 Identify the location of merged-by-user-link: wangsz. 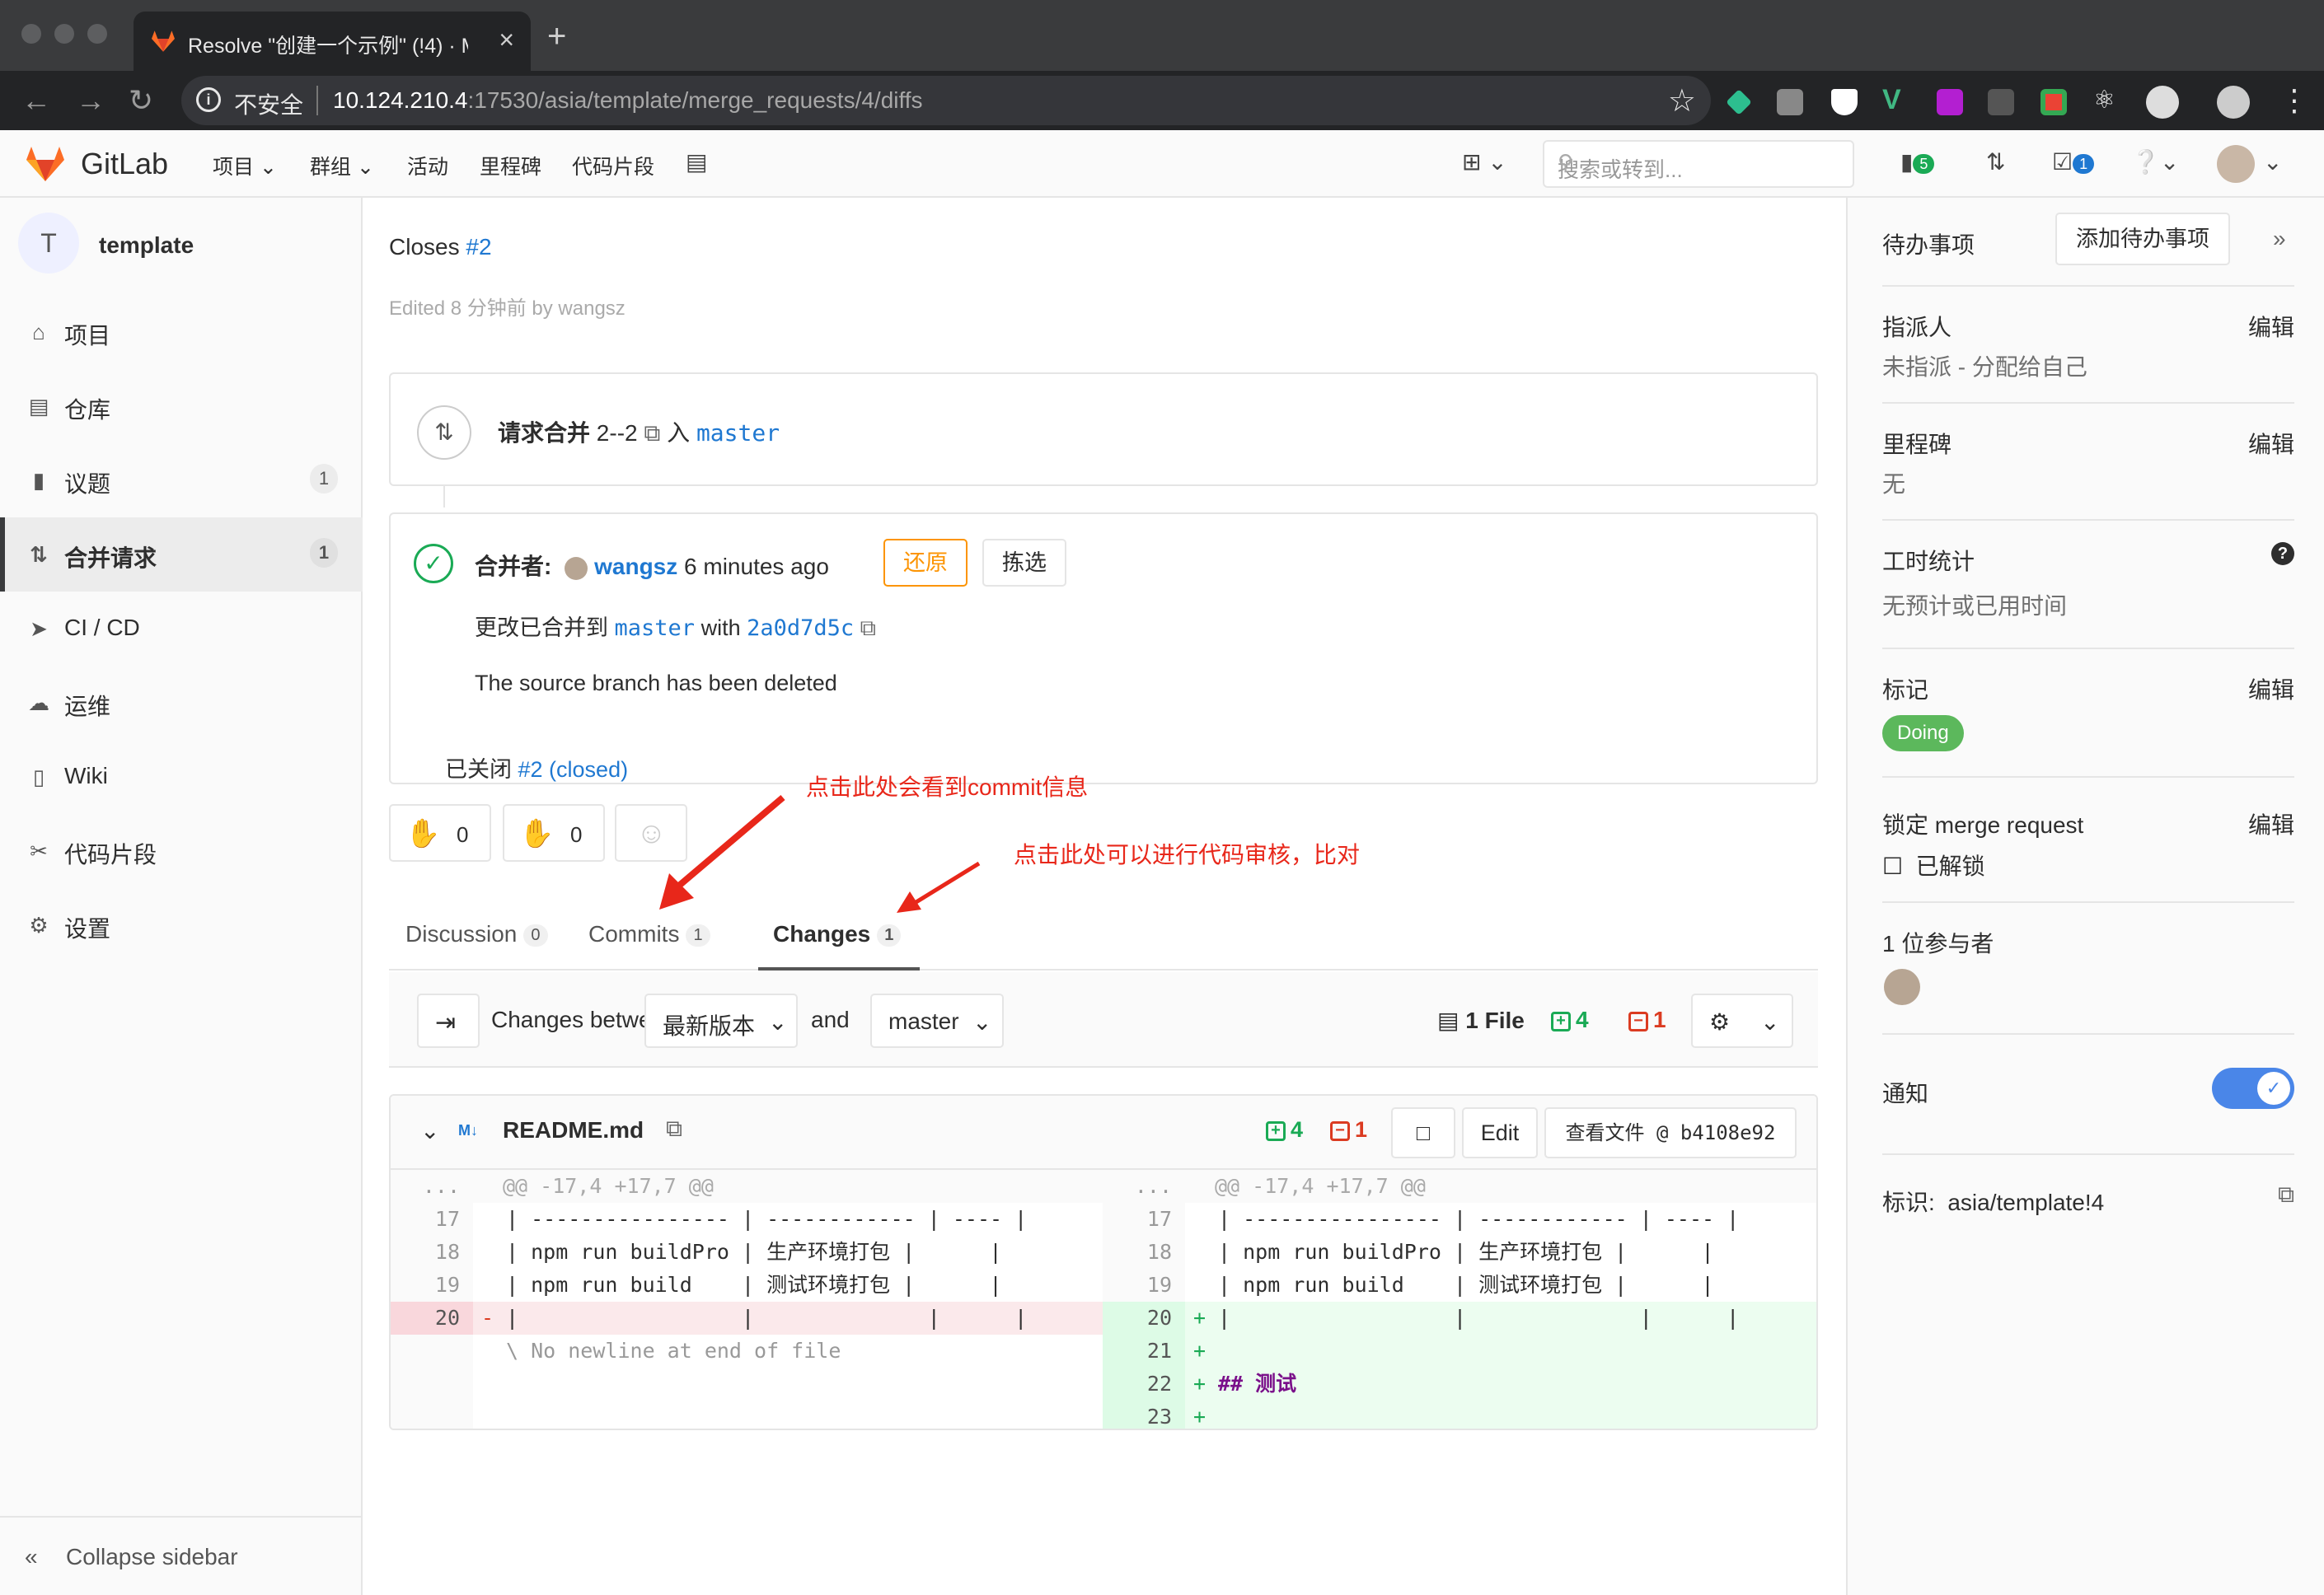
(635, 566).